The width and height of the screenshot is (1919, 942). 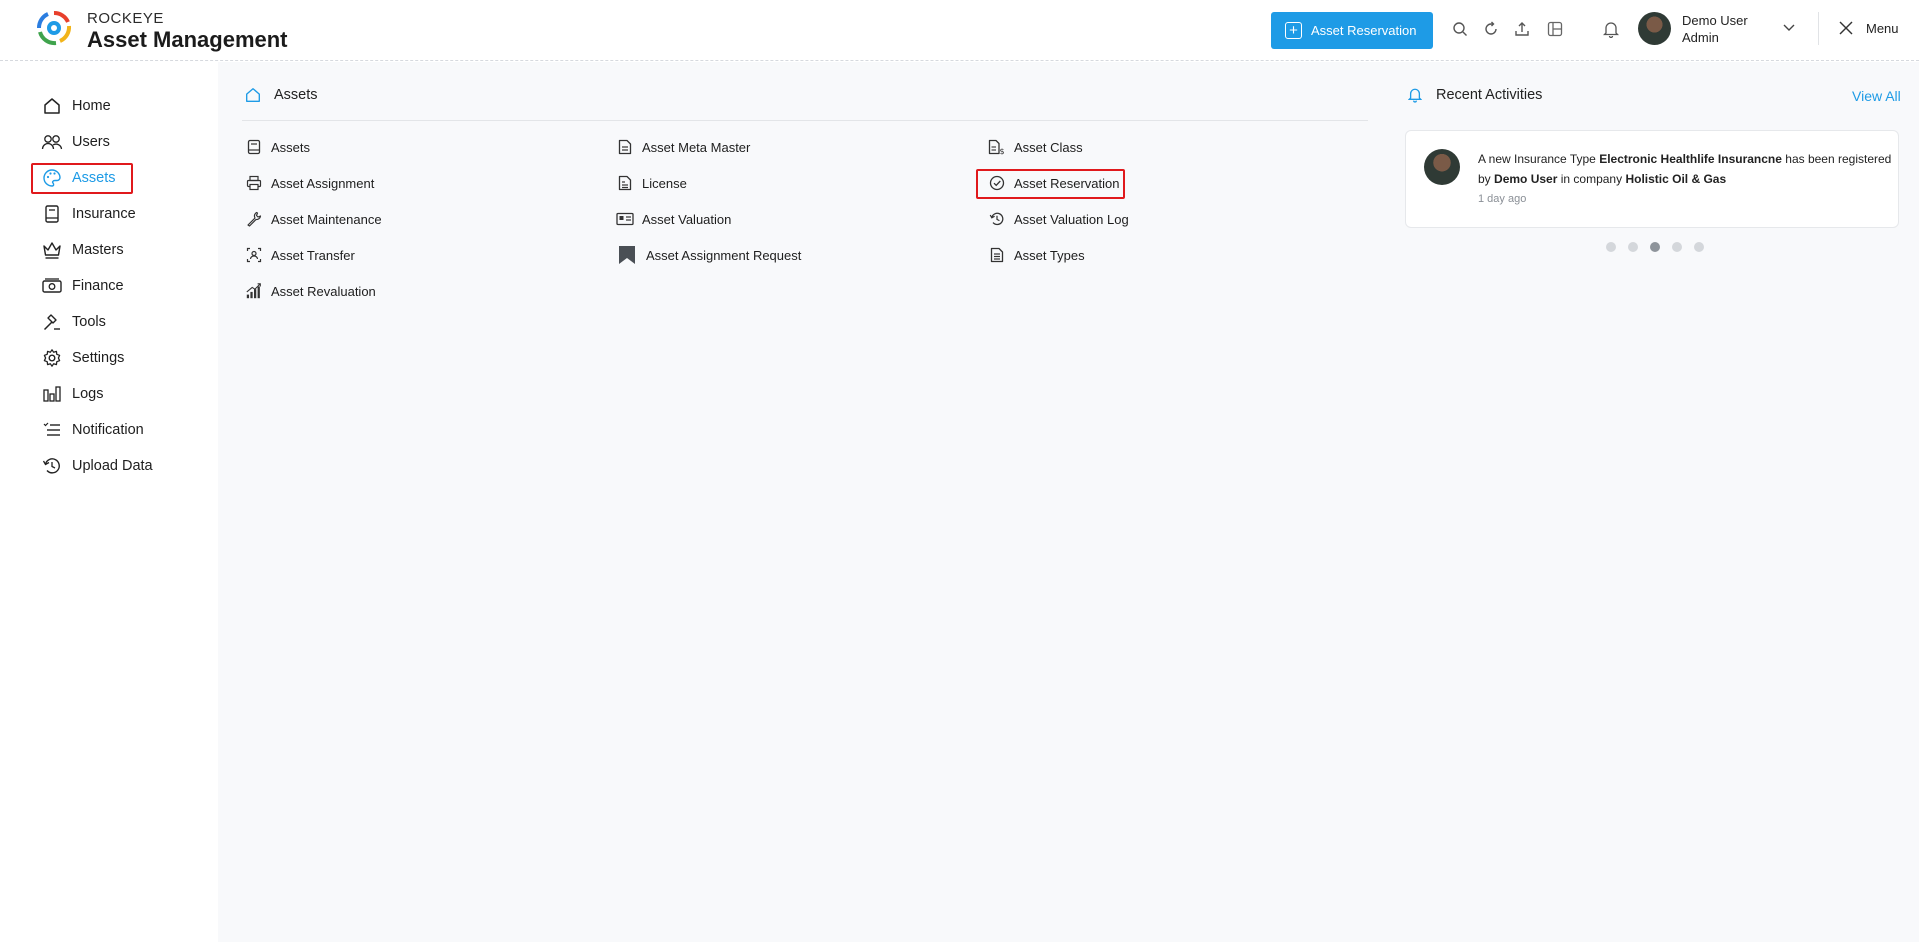 I want to click on close-icon, so click(x=1846, y=28).